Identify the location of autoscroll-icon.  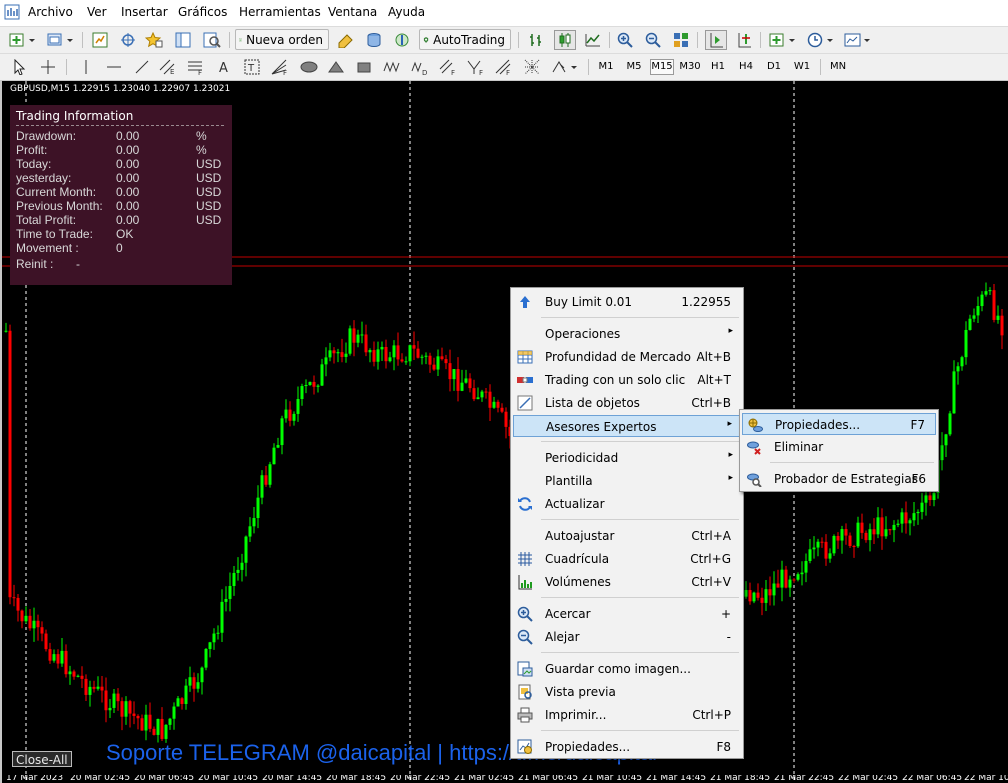
(716, 40).